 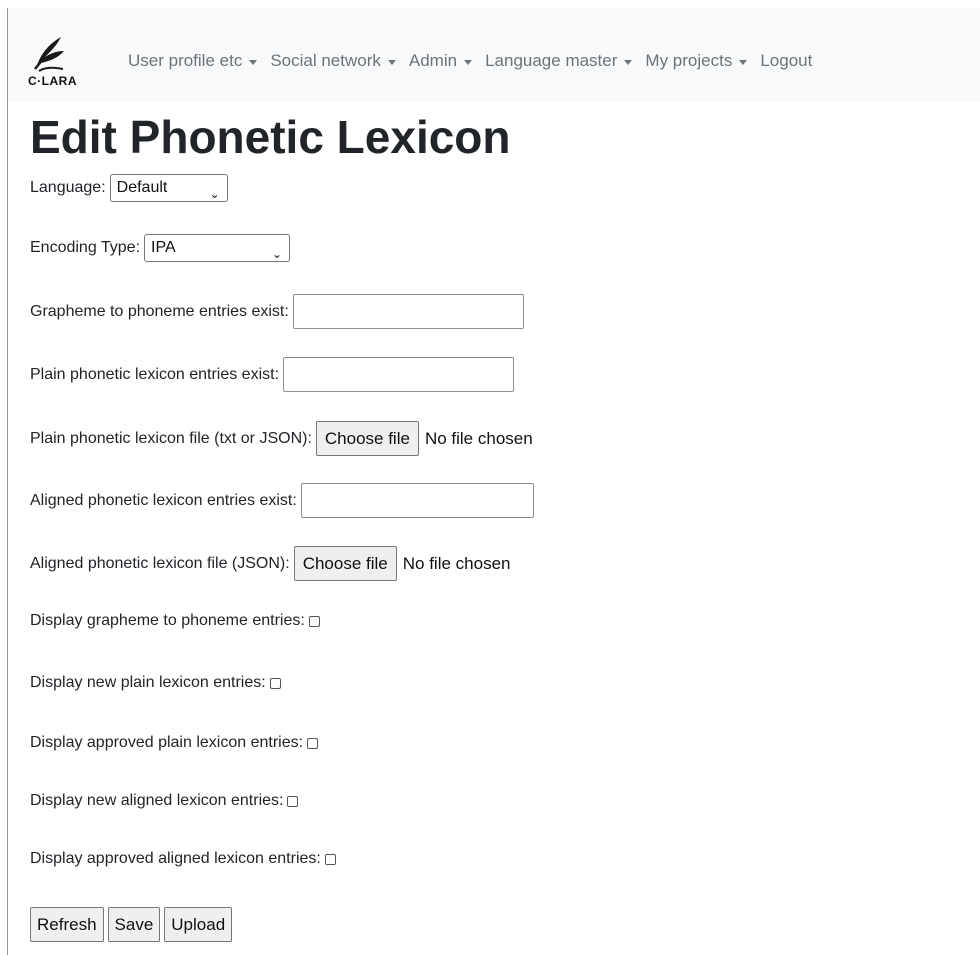 I want to click on encoding-label: Encoding Type:, so click(x=85, y=247).